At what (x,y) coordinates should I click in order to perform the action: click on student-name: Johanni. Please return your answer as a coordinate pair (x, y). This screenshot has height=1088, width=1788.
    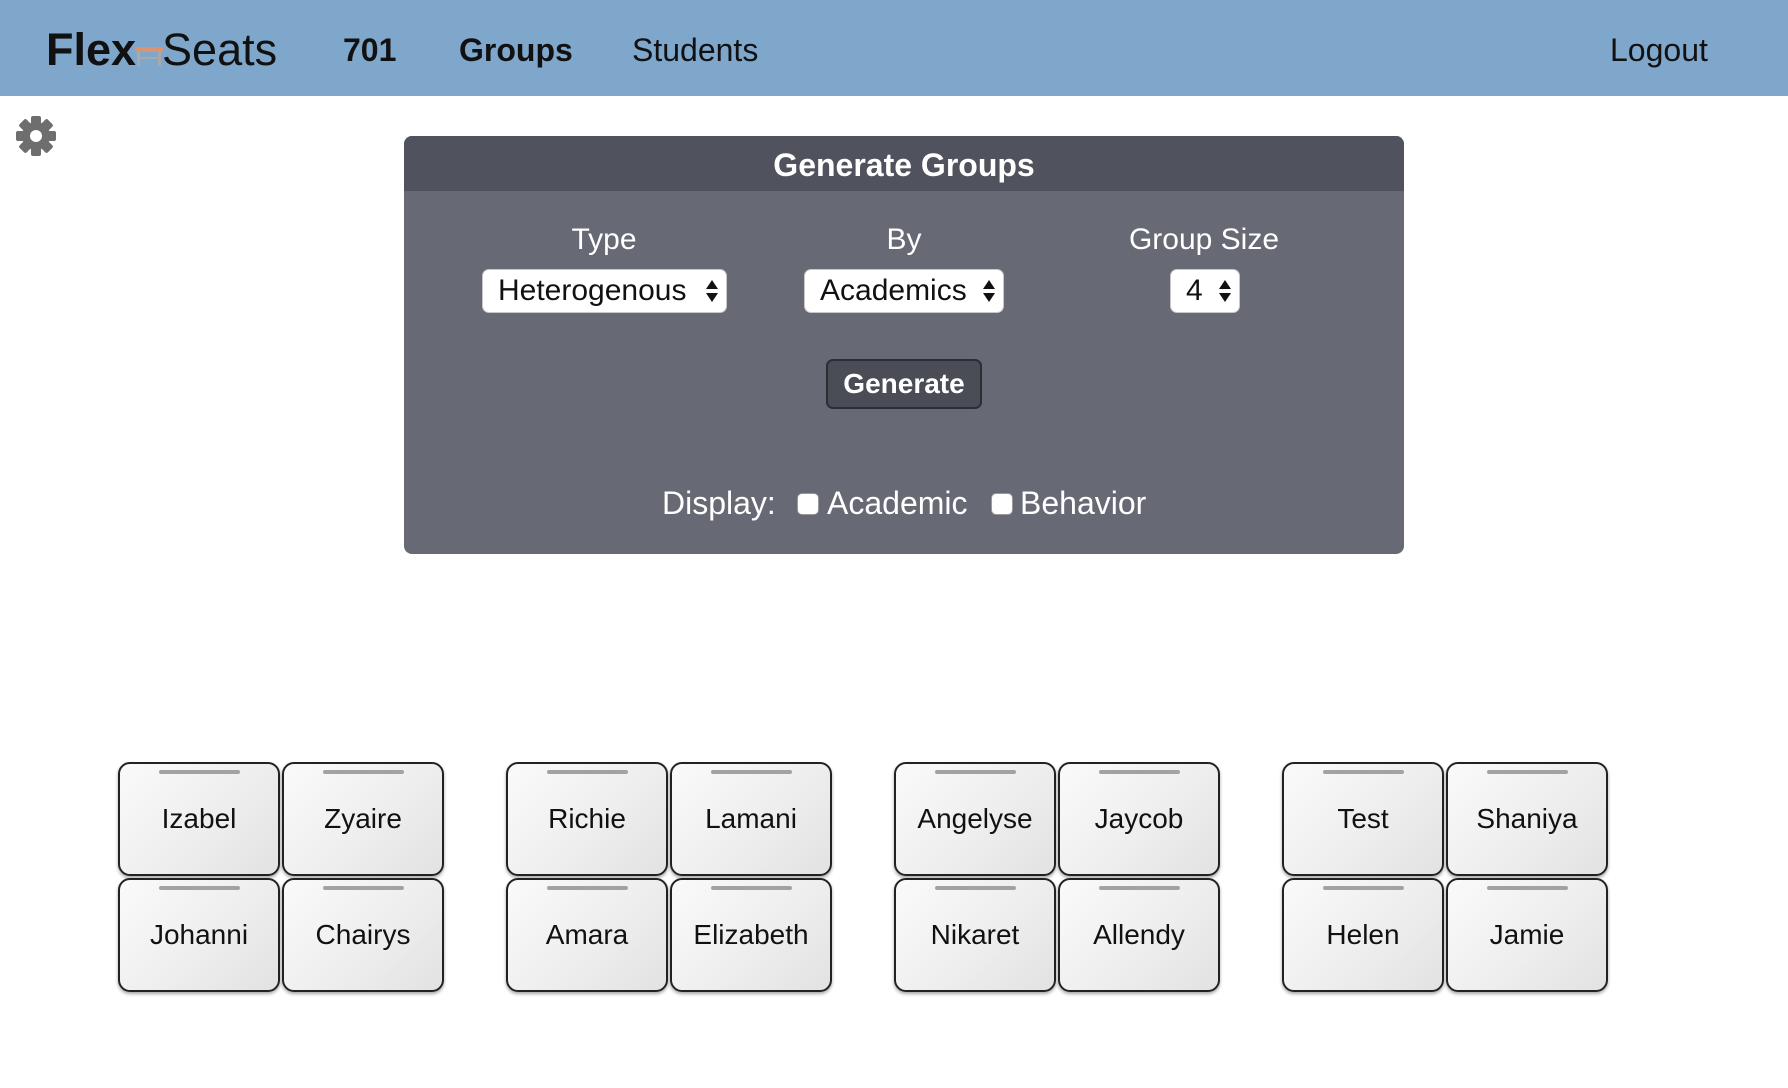
    Looking at the image, I should click on (199, 934).